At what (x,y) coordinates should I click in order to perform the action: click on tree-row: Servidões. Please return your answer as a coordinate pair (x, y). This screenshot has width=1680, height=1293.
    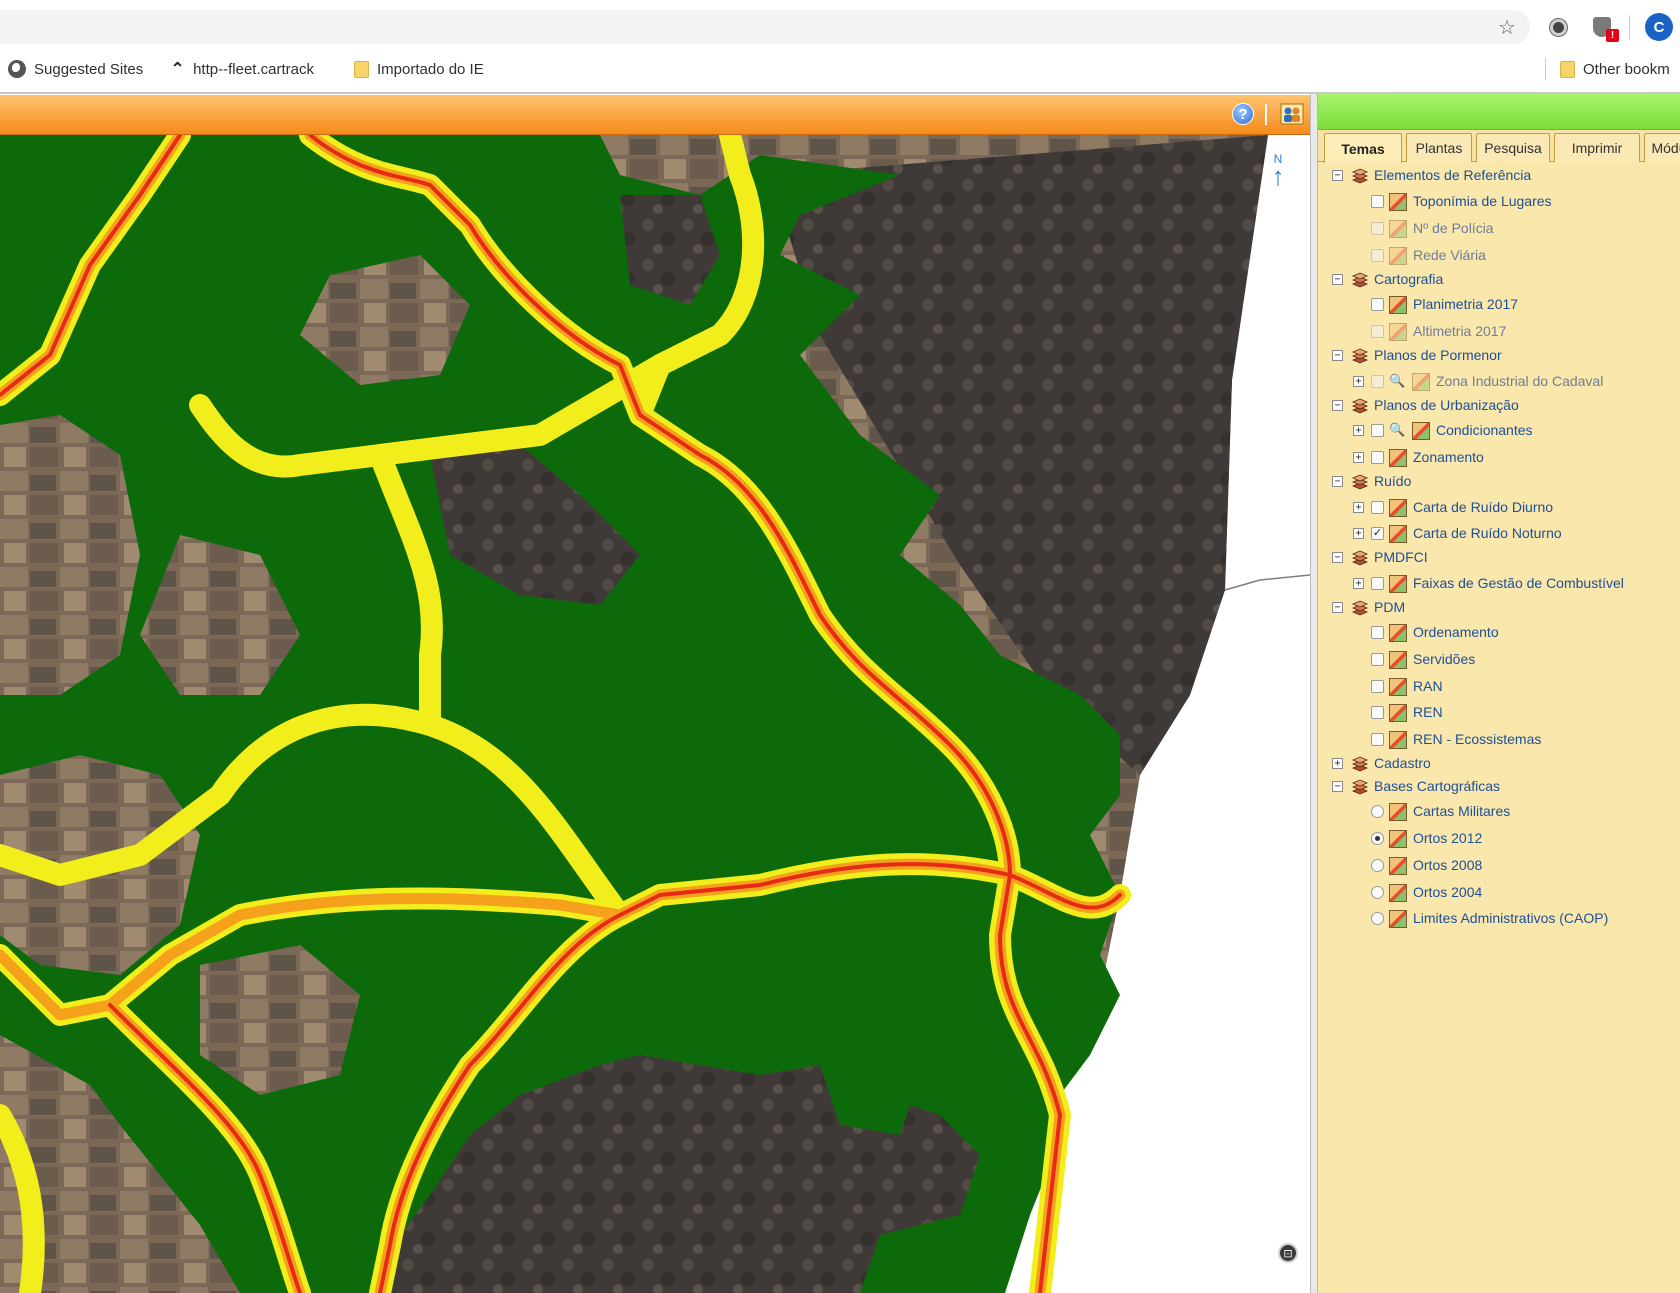
    Looking at the image, I should click on (1499, 660).